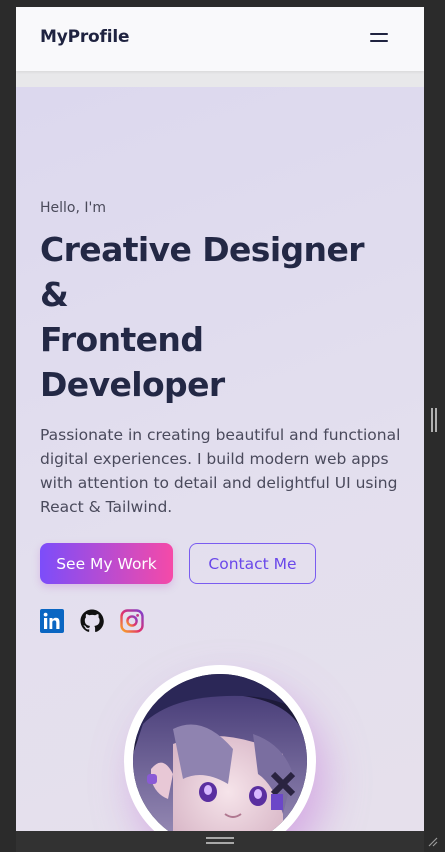  Describe the element at coordinates (202, 249) in the screenshot. I see `headline-line: Creative Designer` at that location.